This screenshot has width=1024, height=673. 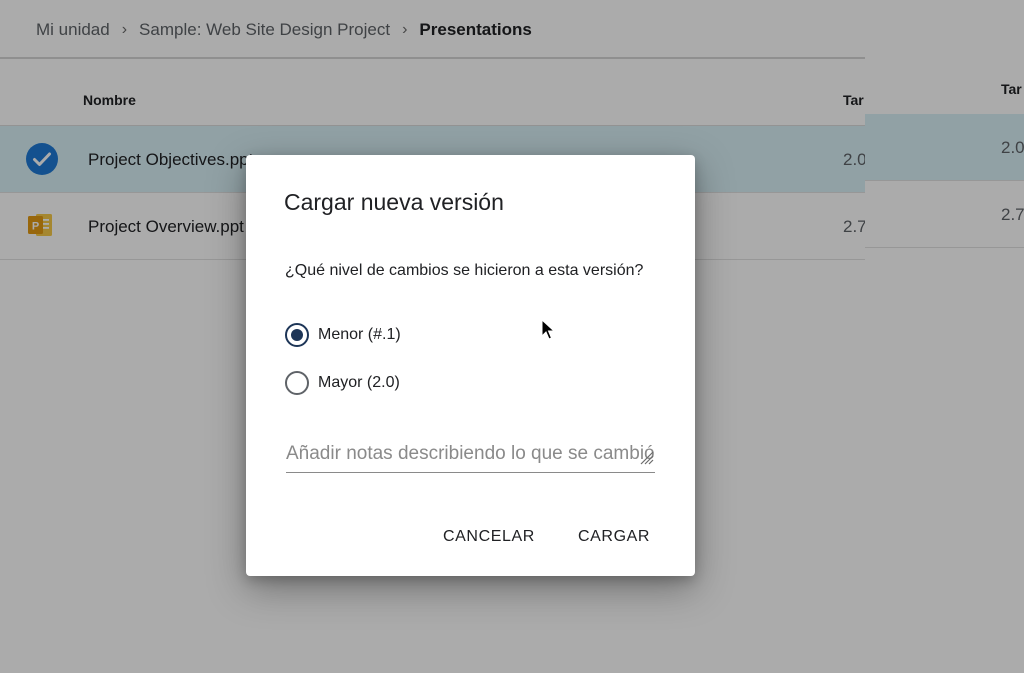 I want to click on minor-version-radio: Menor (#.1), so click(x=343, y=335).